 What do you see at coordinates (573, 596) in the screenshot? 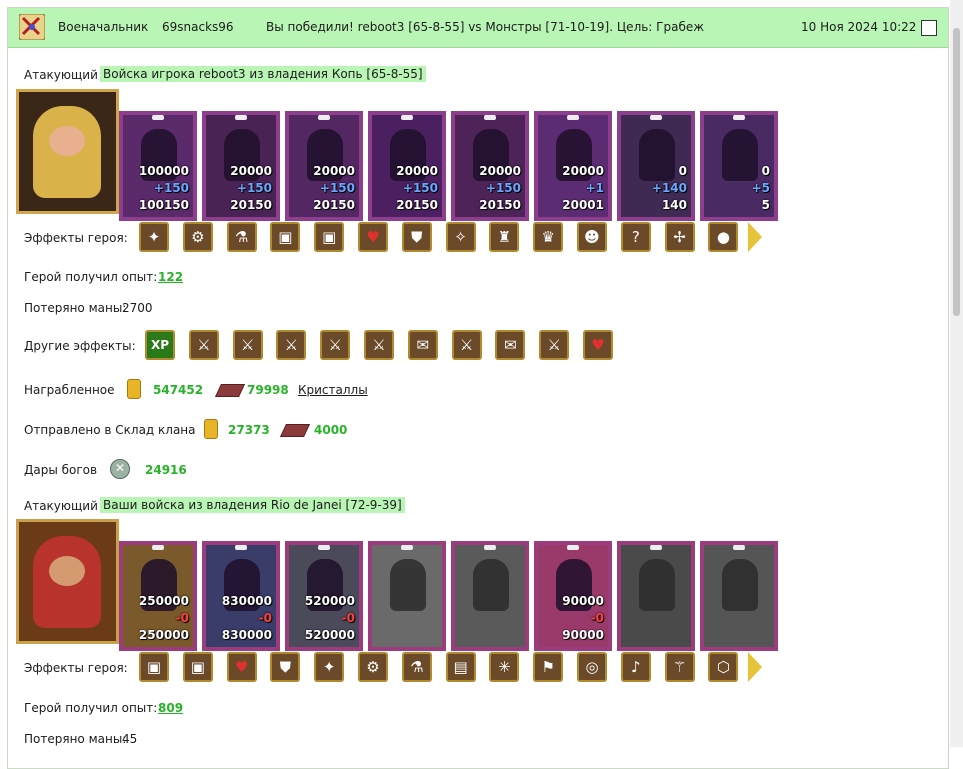
I see `unit-card: 90000 -0 90000` at bounding box center [573, 596].